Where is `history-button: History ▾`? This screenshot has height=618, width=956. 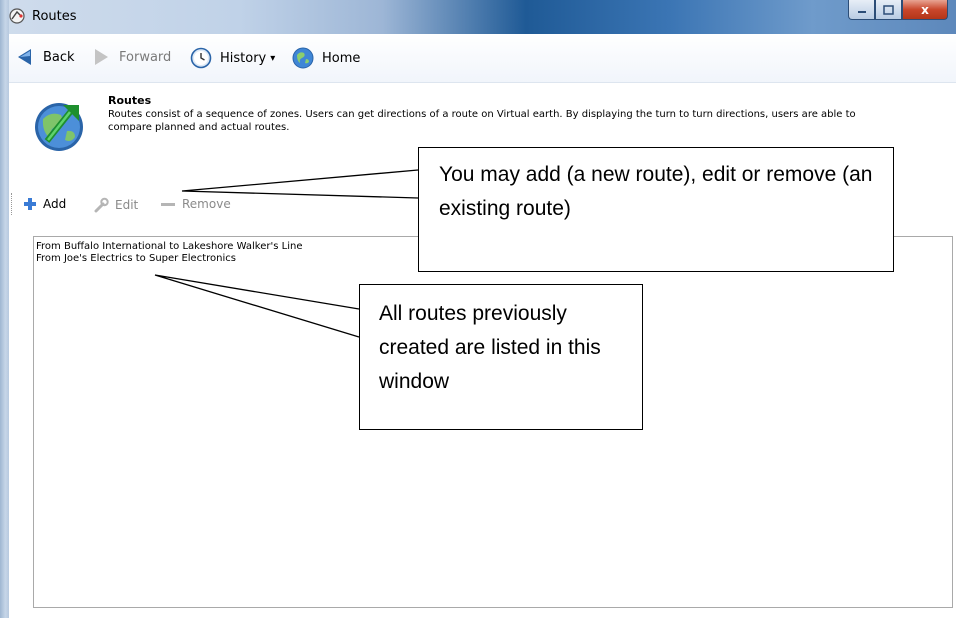 history-button: History ▾ is located at coordinates (232, 58).